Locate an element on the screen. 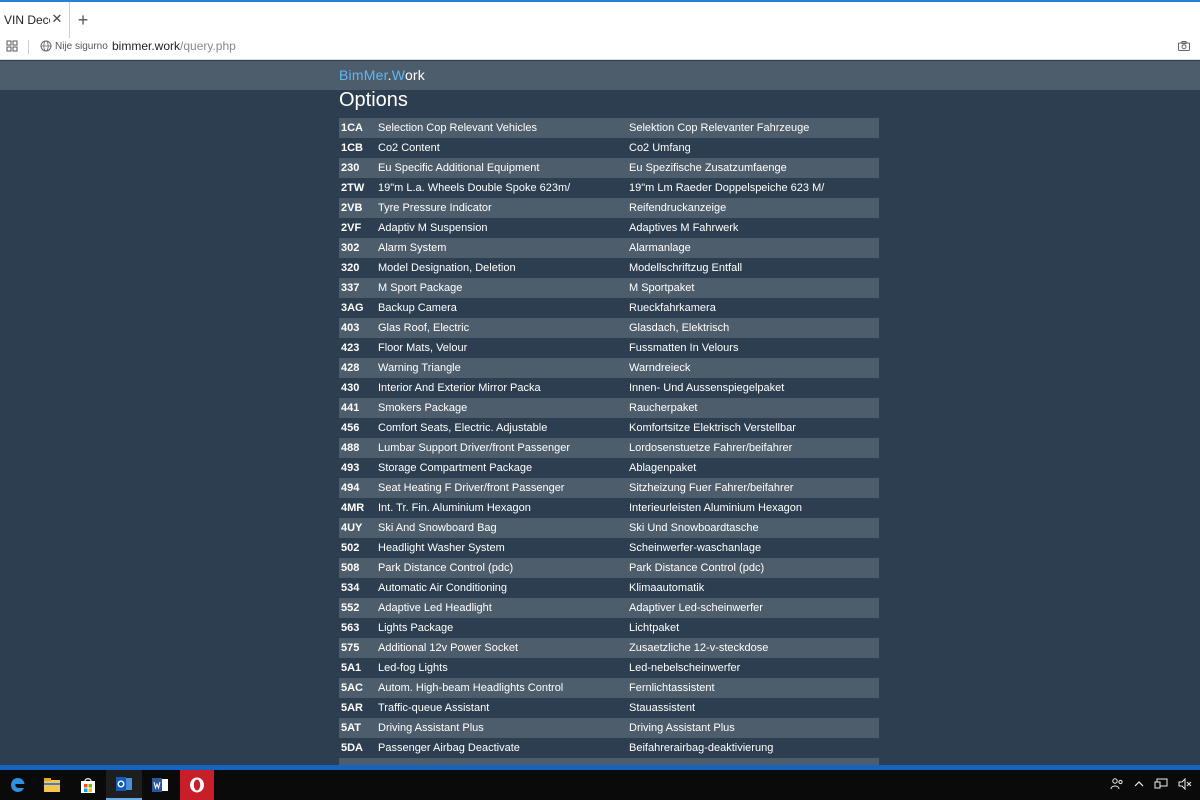 Image resolution: width=1200 pixels, height=800 pixels. word-icon is located at coordinates (160, 785).